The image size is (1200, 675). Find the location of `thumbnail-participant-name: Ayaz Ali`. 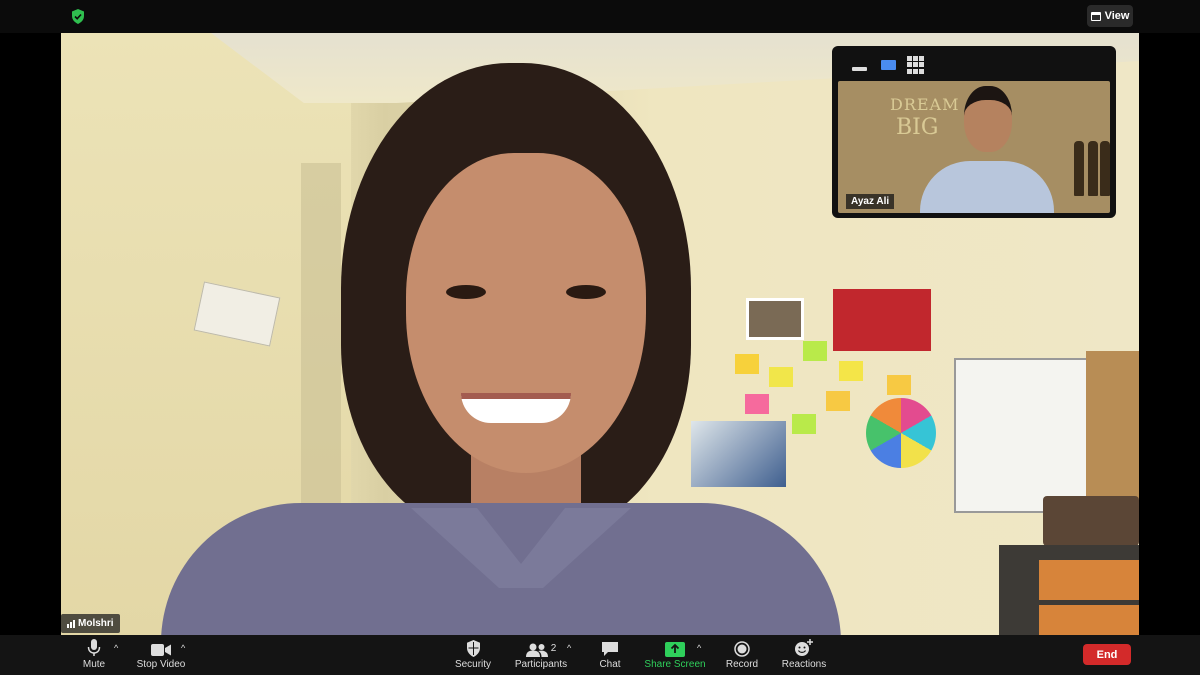

thumbnail-participant-name: Ayaz Ali is located at coordinates (870, 201).